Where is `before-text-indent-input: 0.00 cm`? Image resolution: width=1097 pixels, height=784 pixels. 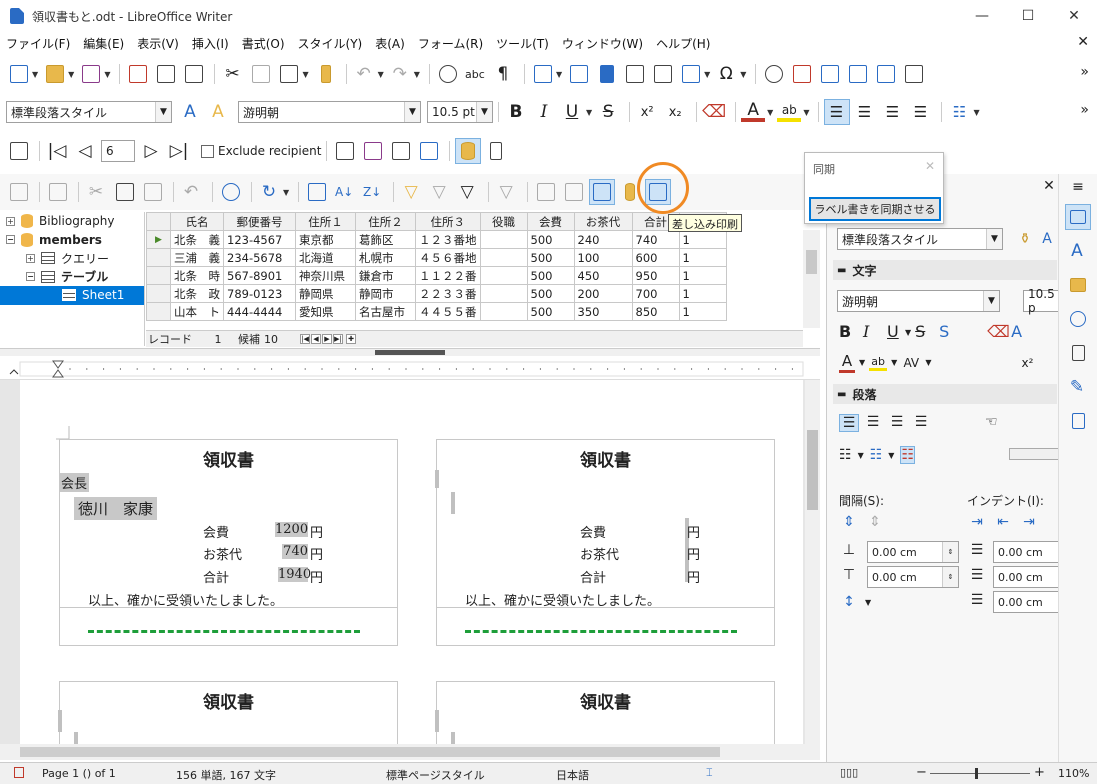 before-text-indent-input: 0.00 cm is located at coordinates (1026, 552).